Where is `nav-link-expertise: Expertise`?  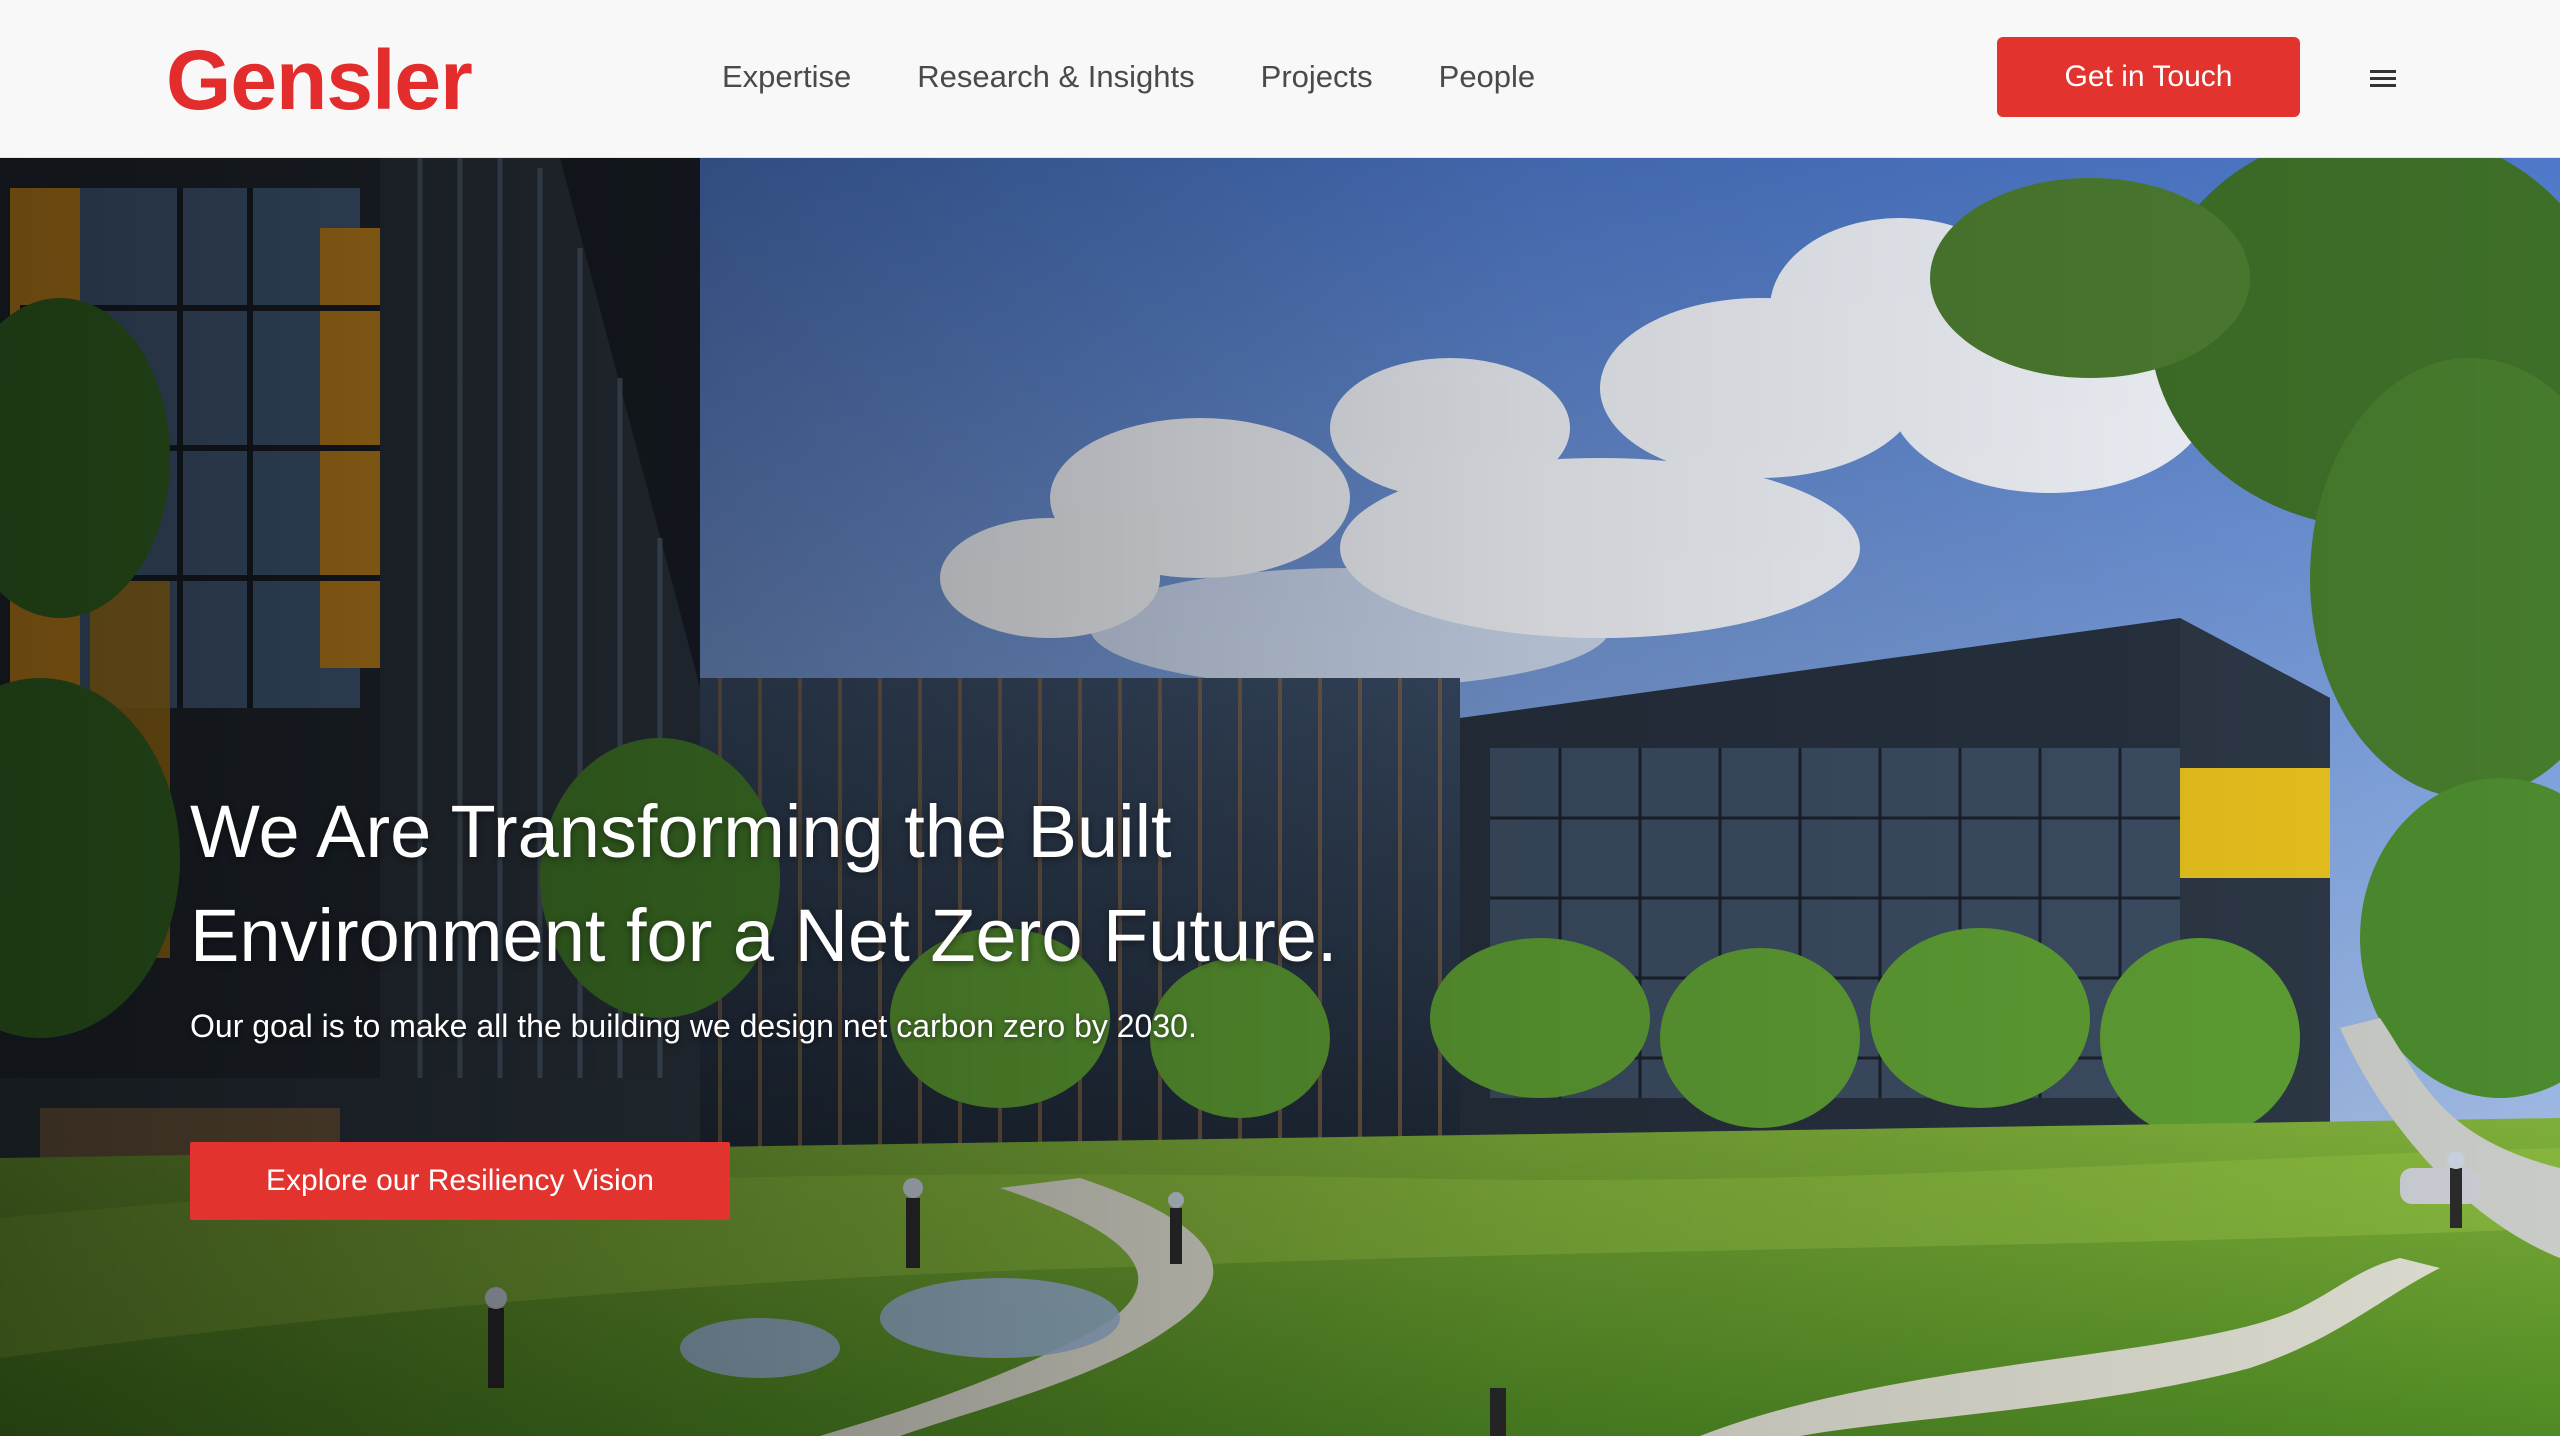 nav-link-expertise: Expertise is located at coordinates (786, 77).